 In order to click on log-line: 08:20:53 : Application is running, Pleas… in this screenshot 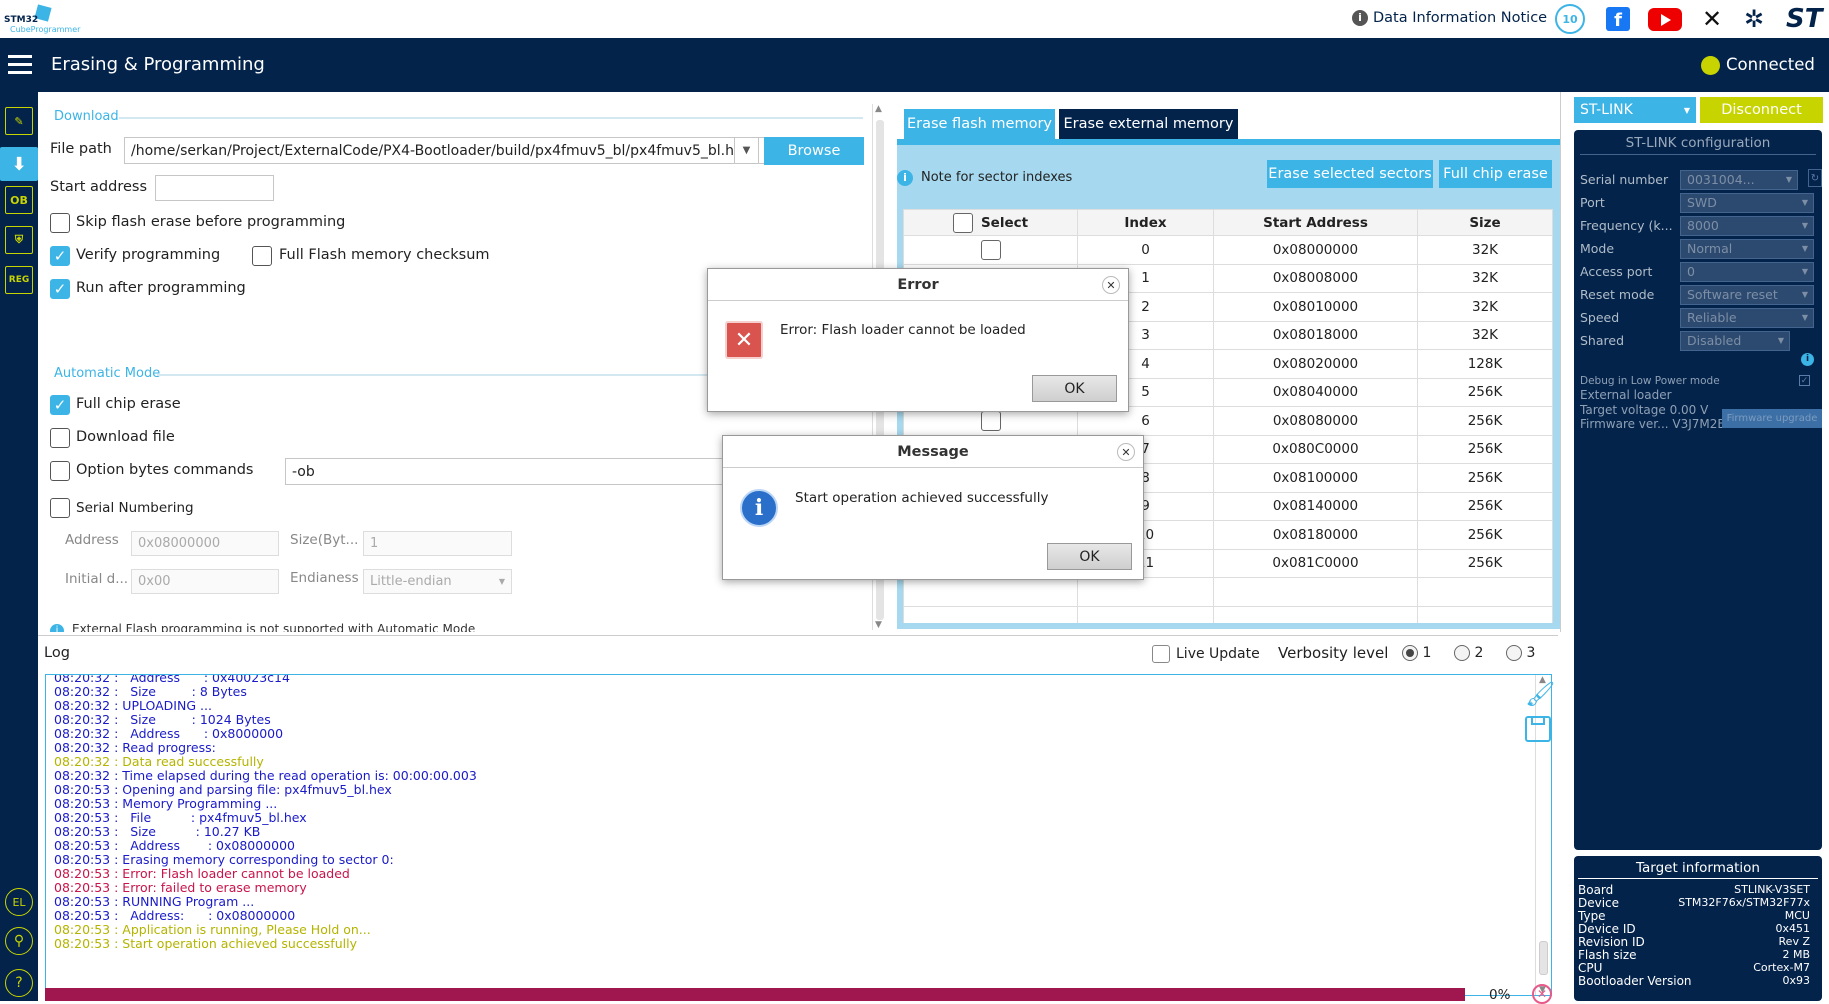, I will do `click(212, 929)`.